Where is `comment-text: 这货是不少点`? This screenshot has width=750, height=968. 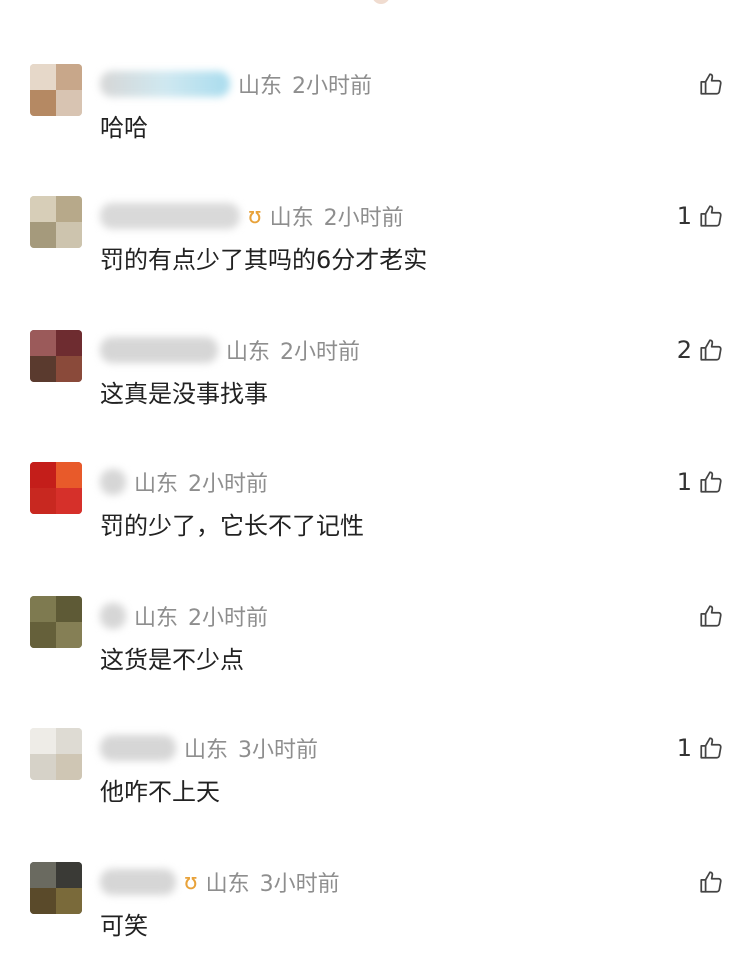 comment-text: 这货是不少点 is located at coordinates (172, 660).